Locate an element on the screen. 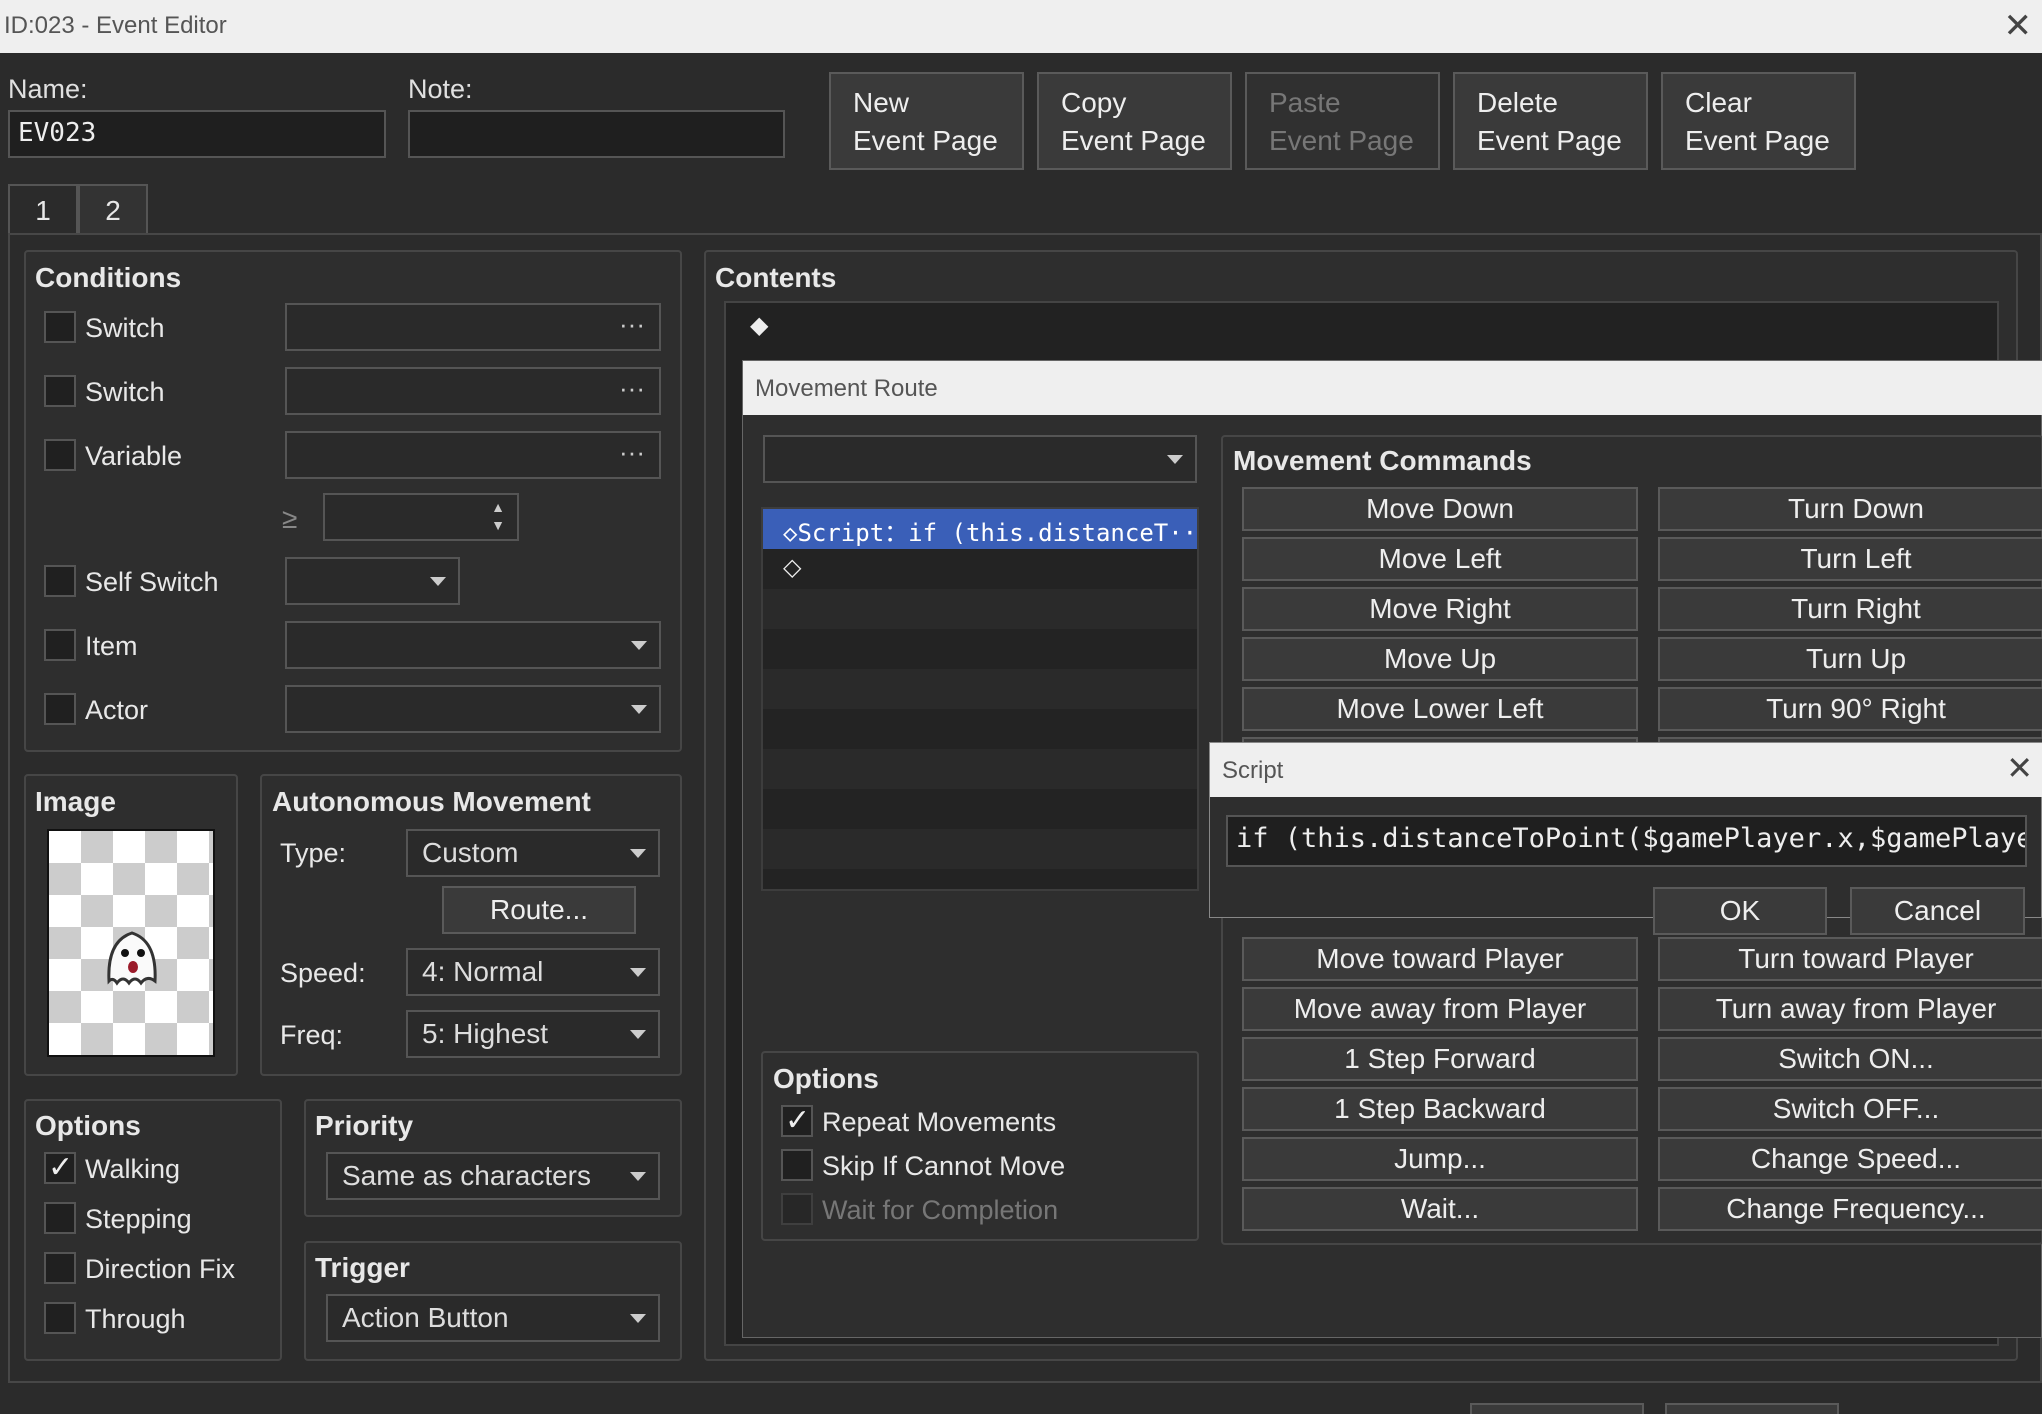  item-checkbox is located at coordinates (60, 645).